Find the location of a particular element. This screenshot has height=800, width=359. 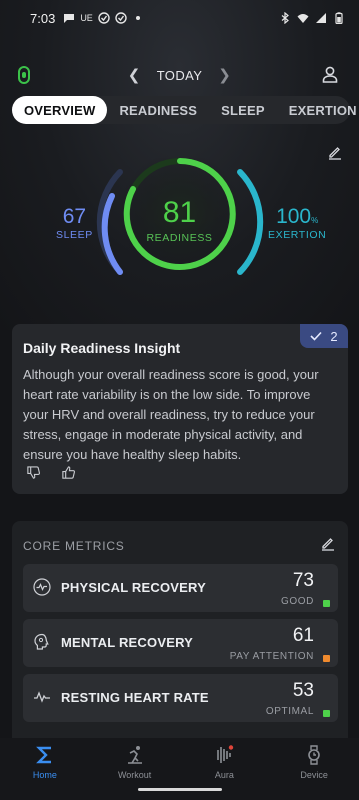

metric-status: GOOD is located at coordinates (297, 601).